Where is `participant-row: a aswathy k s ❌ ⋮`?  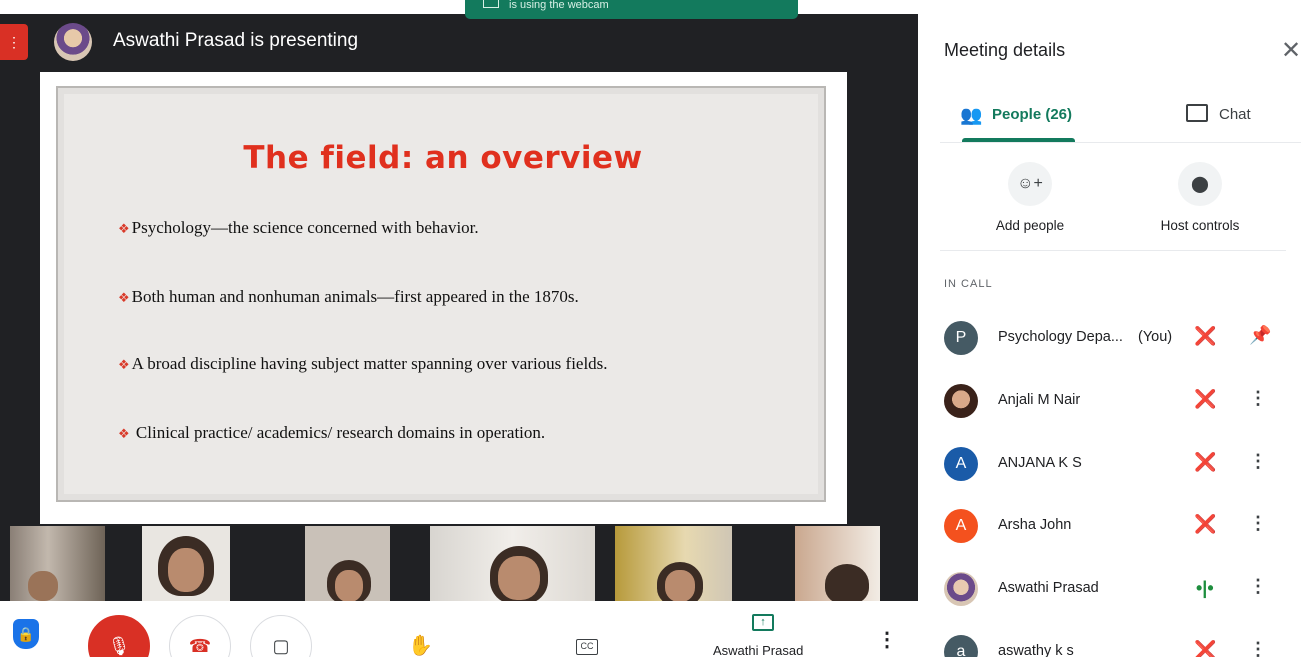 participant-row: a aswathy k s ❌ ⋮ is located at coordinates (1116, 644).